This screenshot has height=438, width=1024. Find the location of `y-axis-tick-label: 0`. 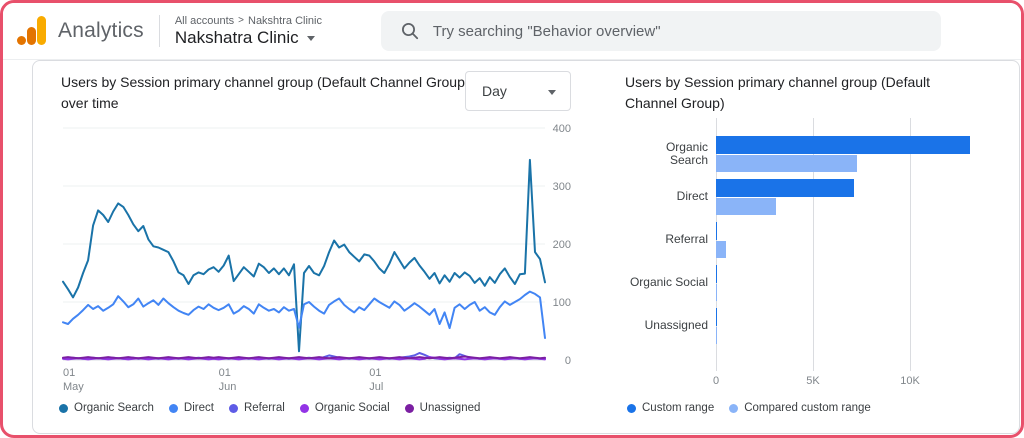

y-axis-tick-label: 0 is located at coordinates (568, 361).